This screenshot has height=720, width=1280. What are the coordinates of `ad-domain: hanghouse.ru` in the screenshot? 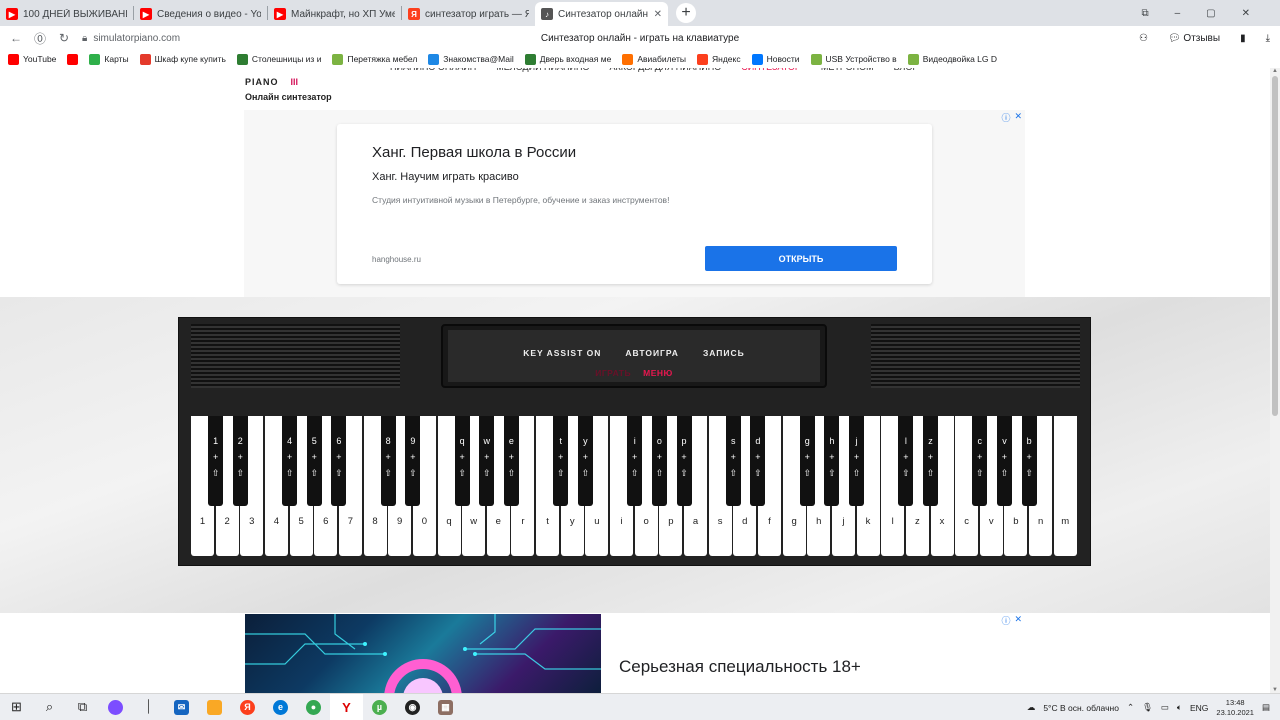 It's located at (396, 259).